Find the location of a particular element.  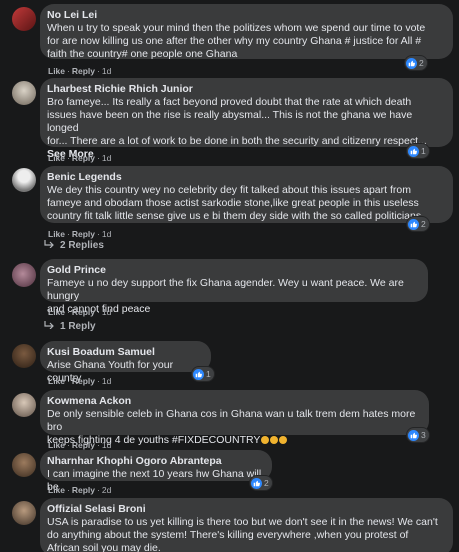

view-replies-link: 1 Reply is located at coordinates (70, 326).